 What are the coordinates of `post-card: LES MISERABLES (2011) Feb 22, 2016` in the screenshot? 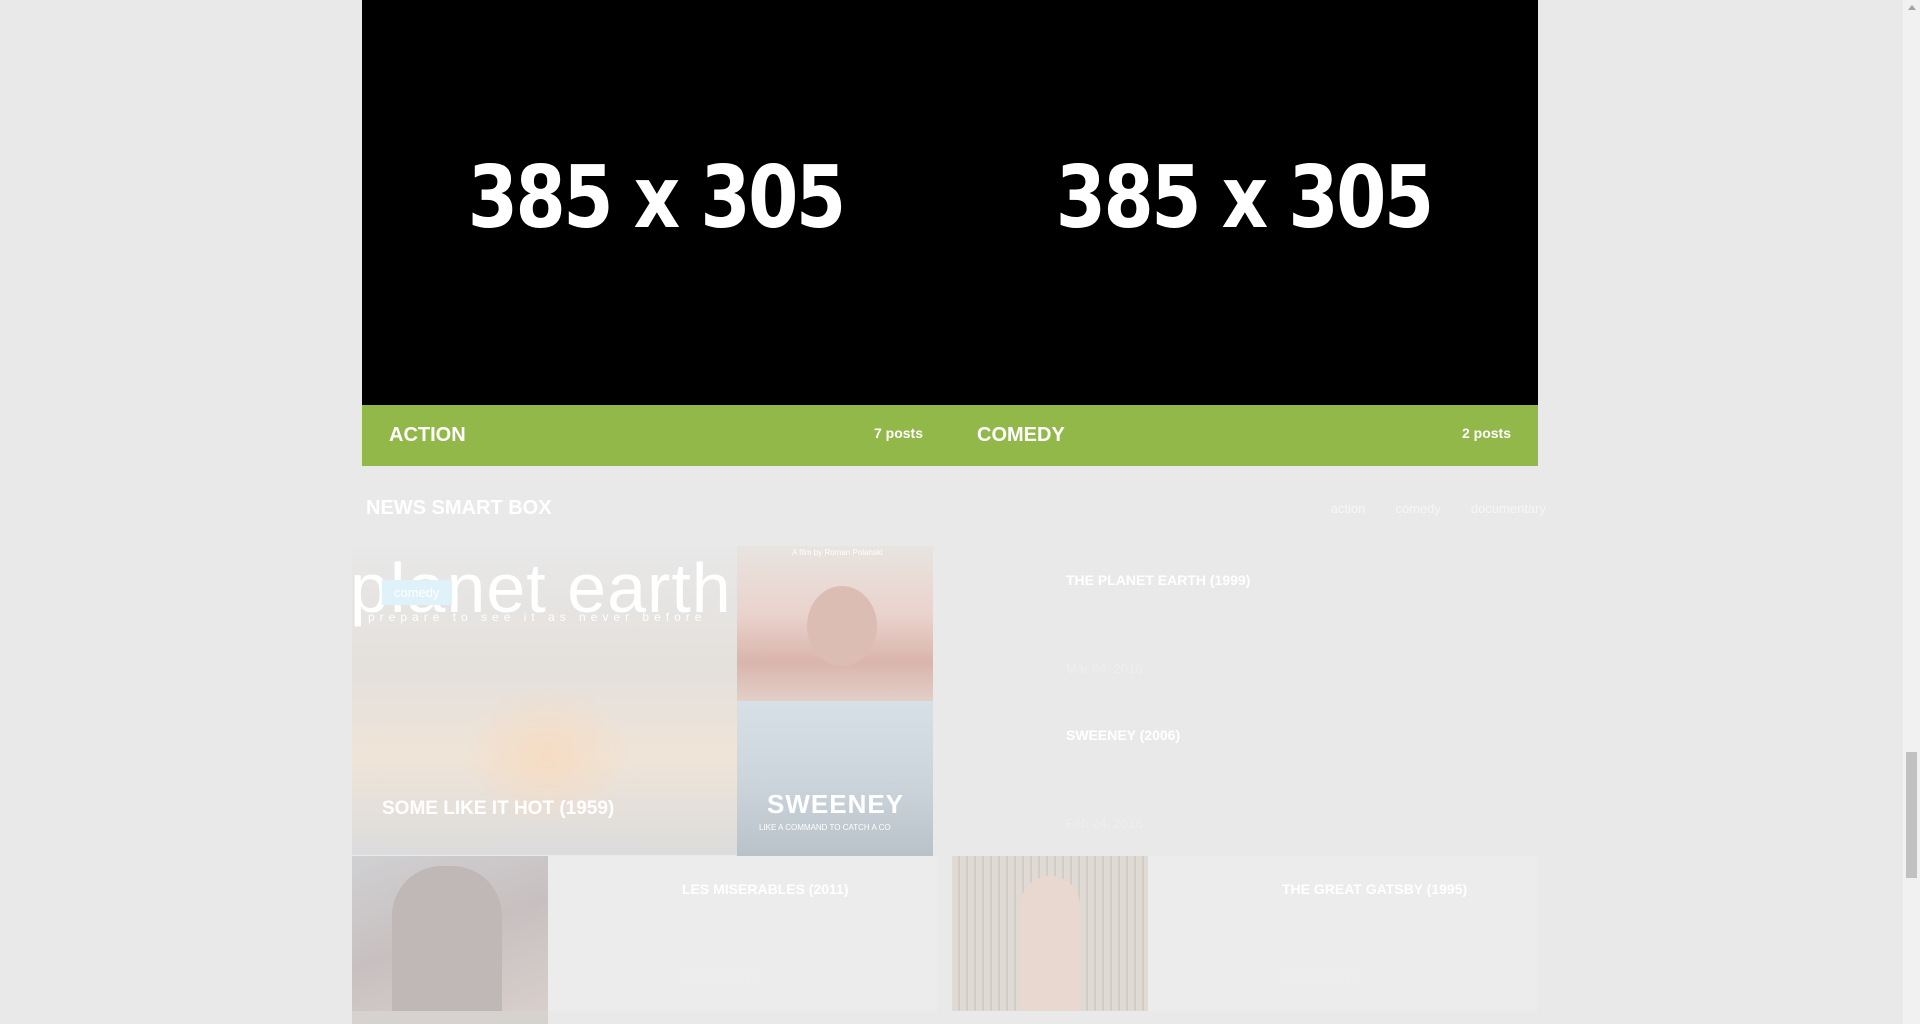 It's located at (644, 933).